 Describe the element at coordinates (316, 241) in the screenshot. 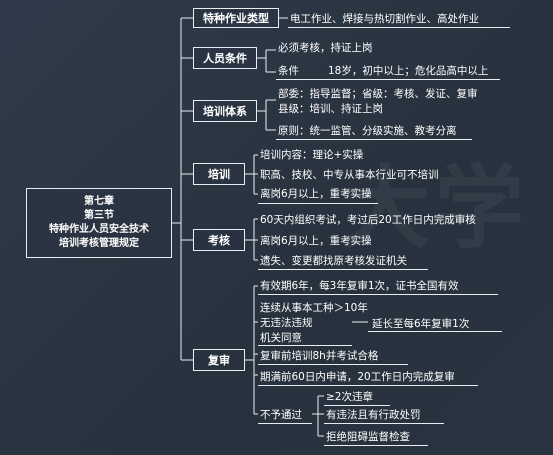

I see `leaf-exam-1: 离岗6月以上，重考实操` at that location.